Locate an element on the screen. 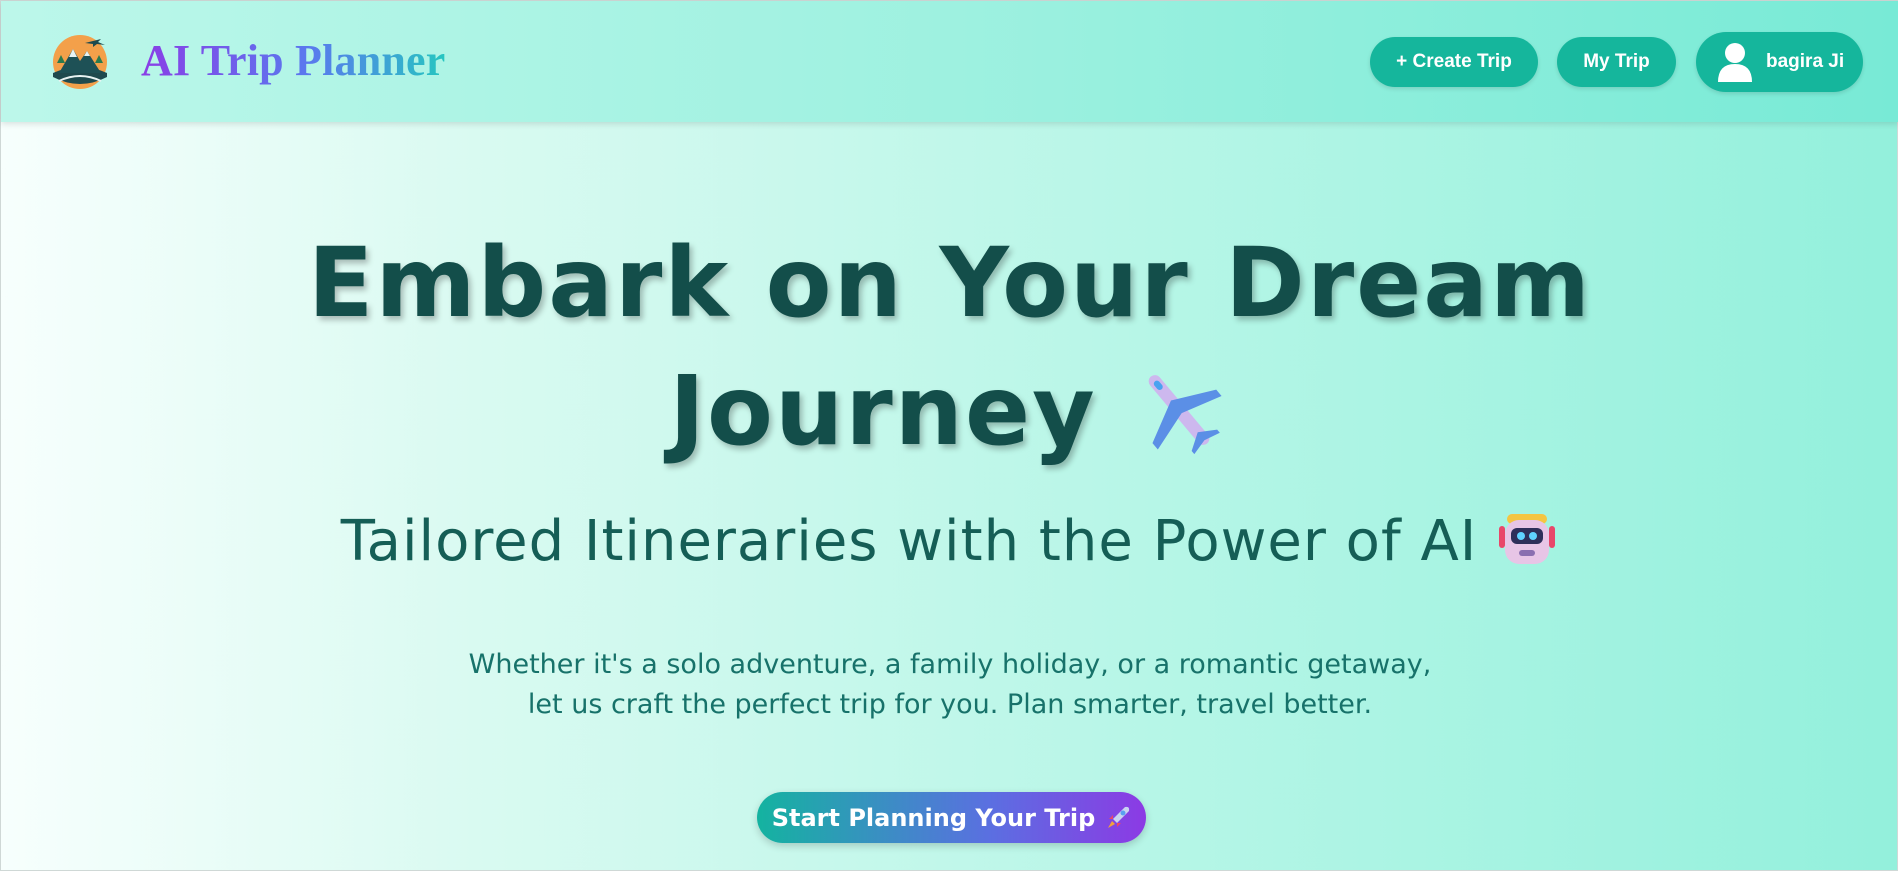 This screenshot has width=1898, height=871. user-avatar-icon is located at coordinates (1735, 62).